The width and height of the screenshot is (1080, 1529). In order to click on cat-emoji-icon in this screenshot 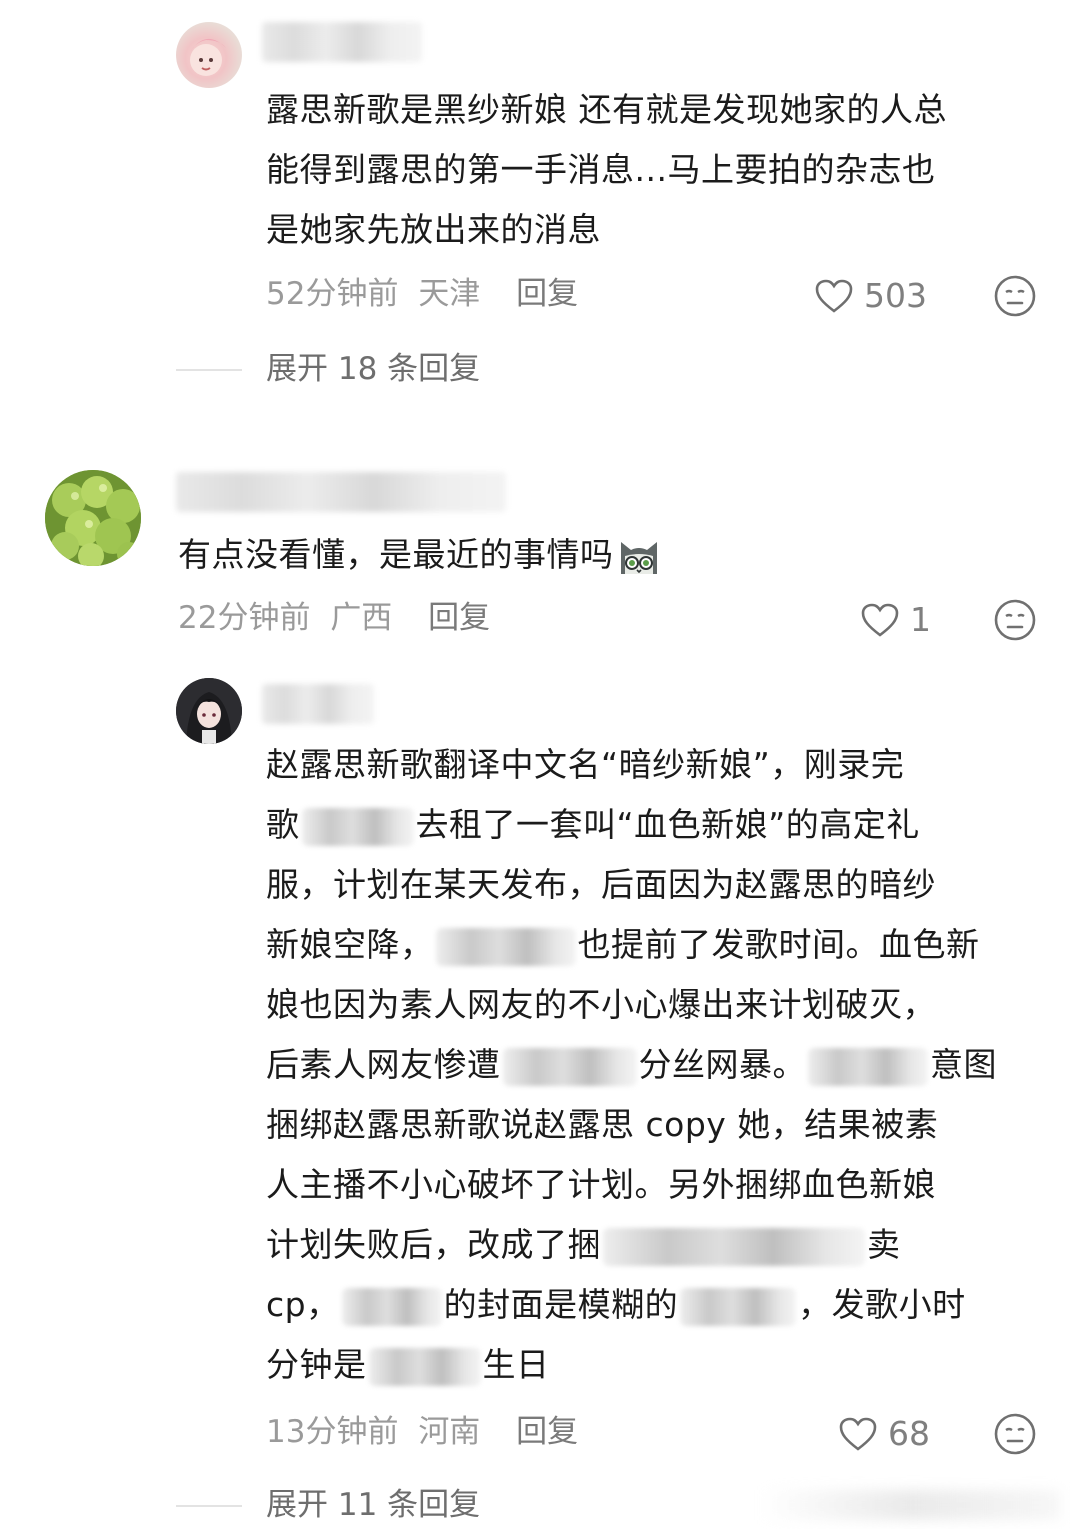, I will do `click(638, 557)`.